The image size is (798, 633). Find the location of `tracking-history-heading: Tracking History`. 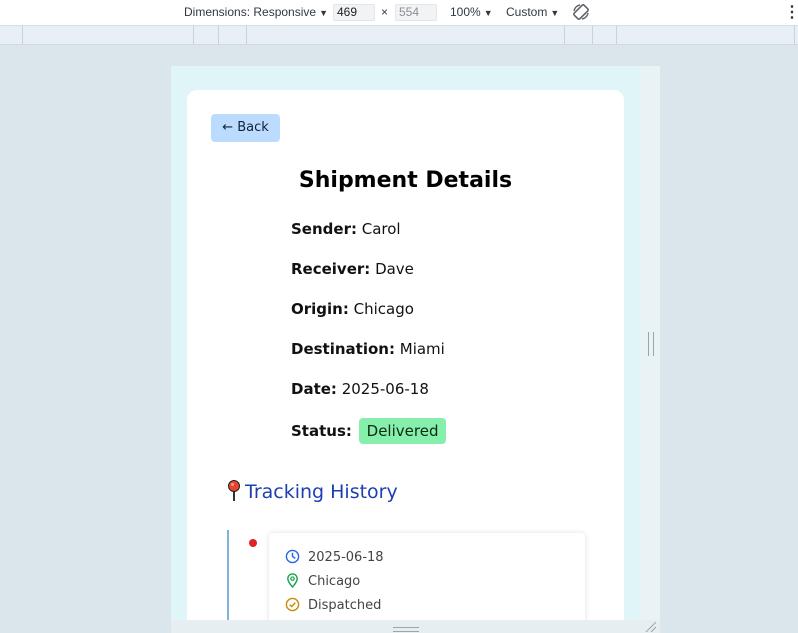

tracking-history-heading: Tracking History is located at coordinates (312, 493).